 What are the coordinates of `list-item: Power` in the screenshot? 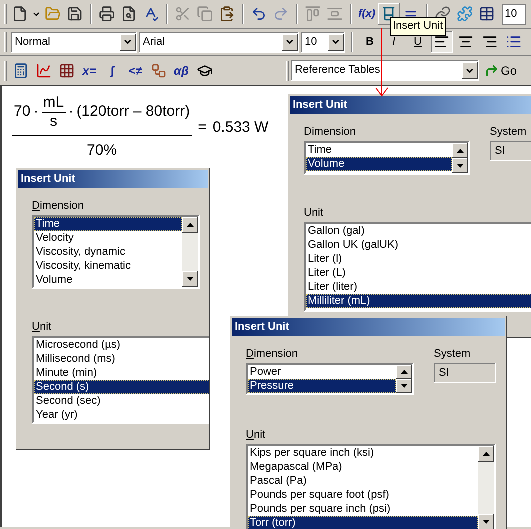 It's located at (322, 372).